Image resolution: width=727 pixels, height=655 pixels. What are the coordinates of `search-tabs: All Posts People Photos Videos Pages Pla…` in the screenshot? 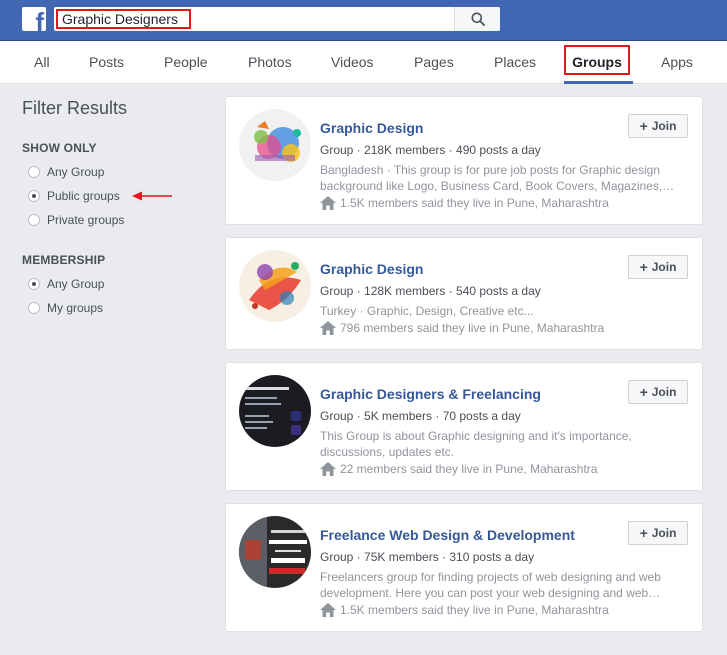 It's located at (363, 62).